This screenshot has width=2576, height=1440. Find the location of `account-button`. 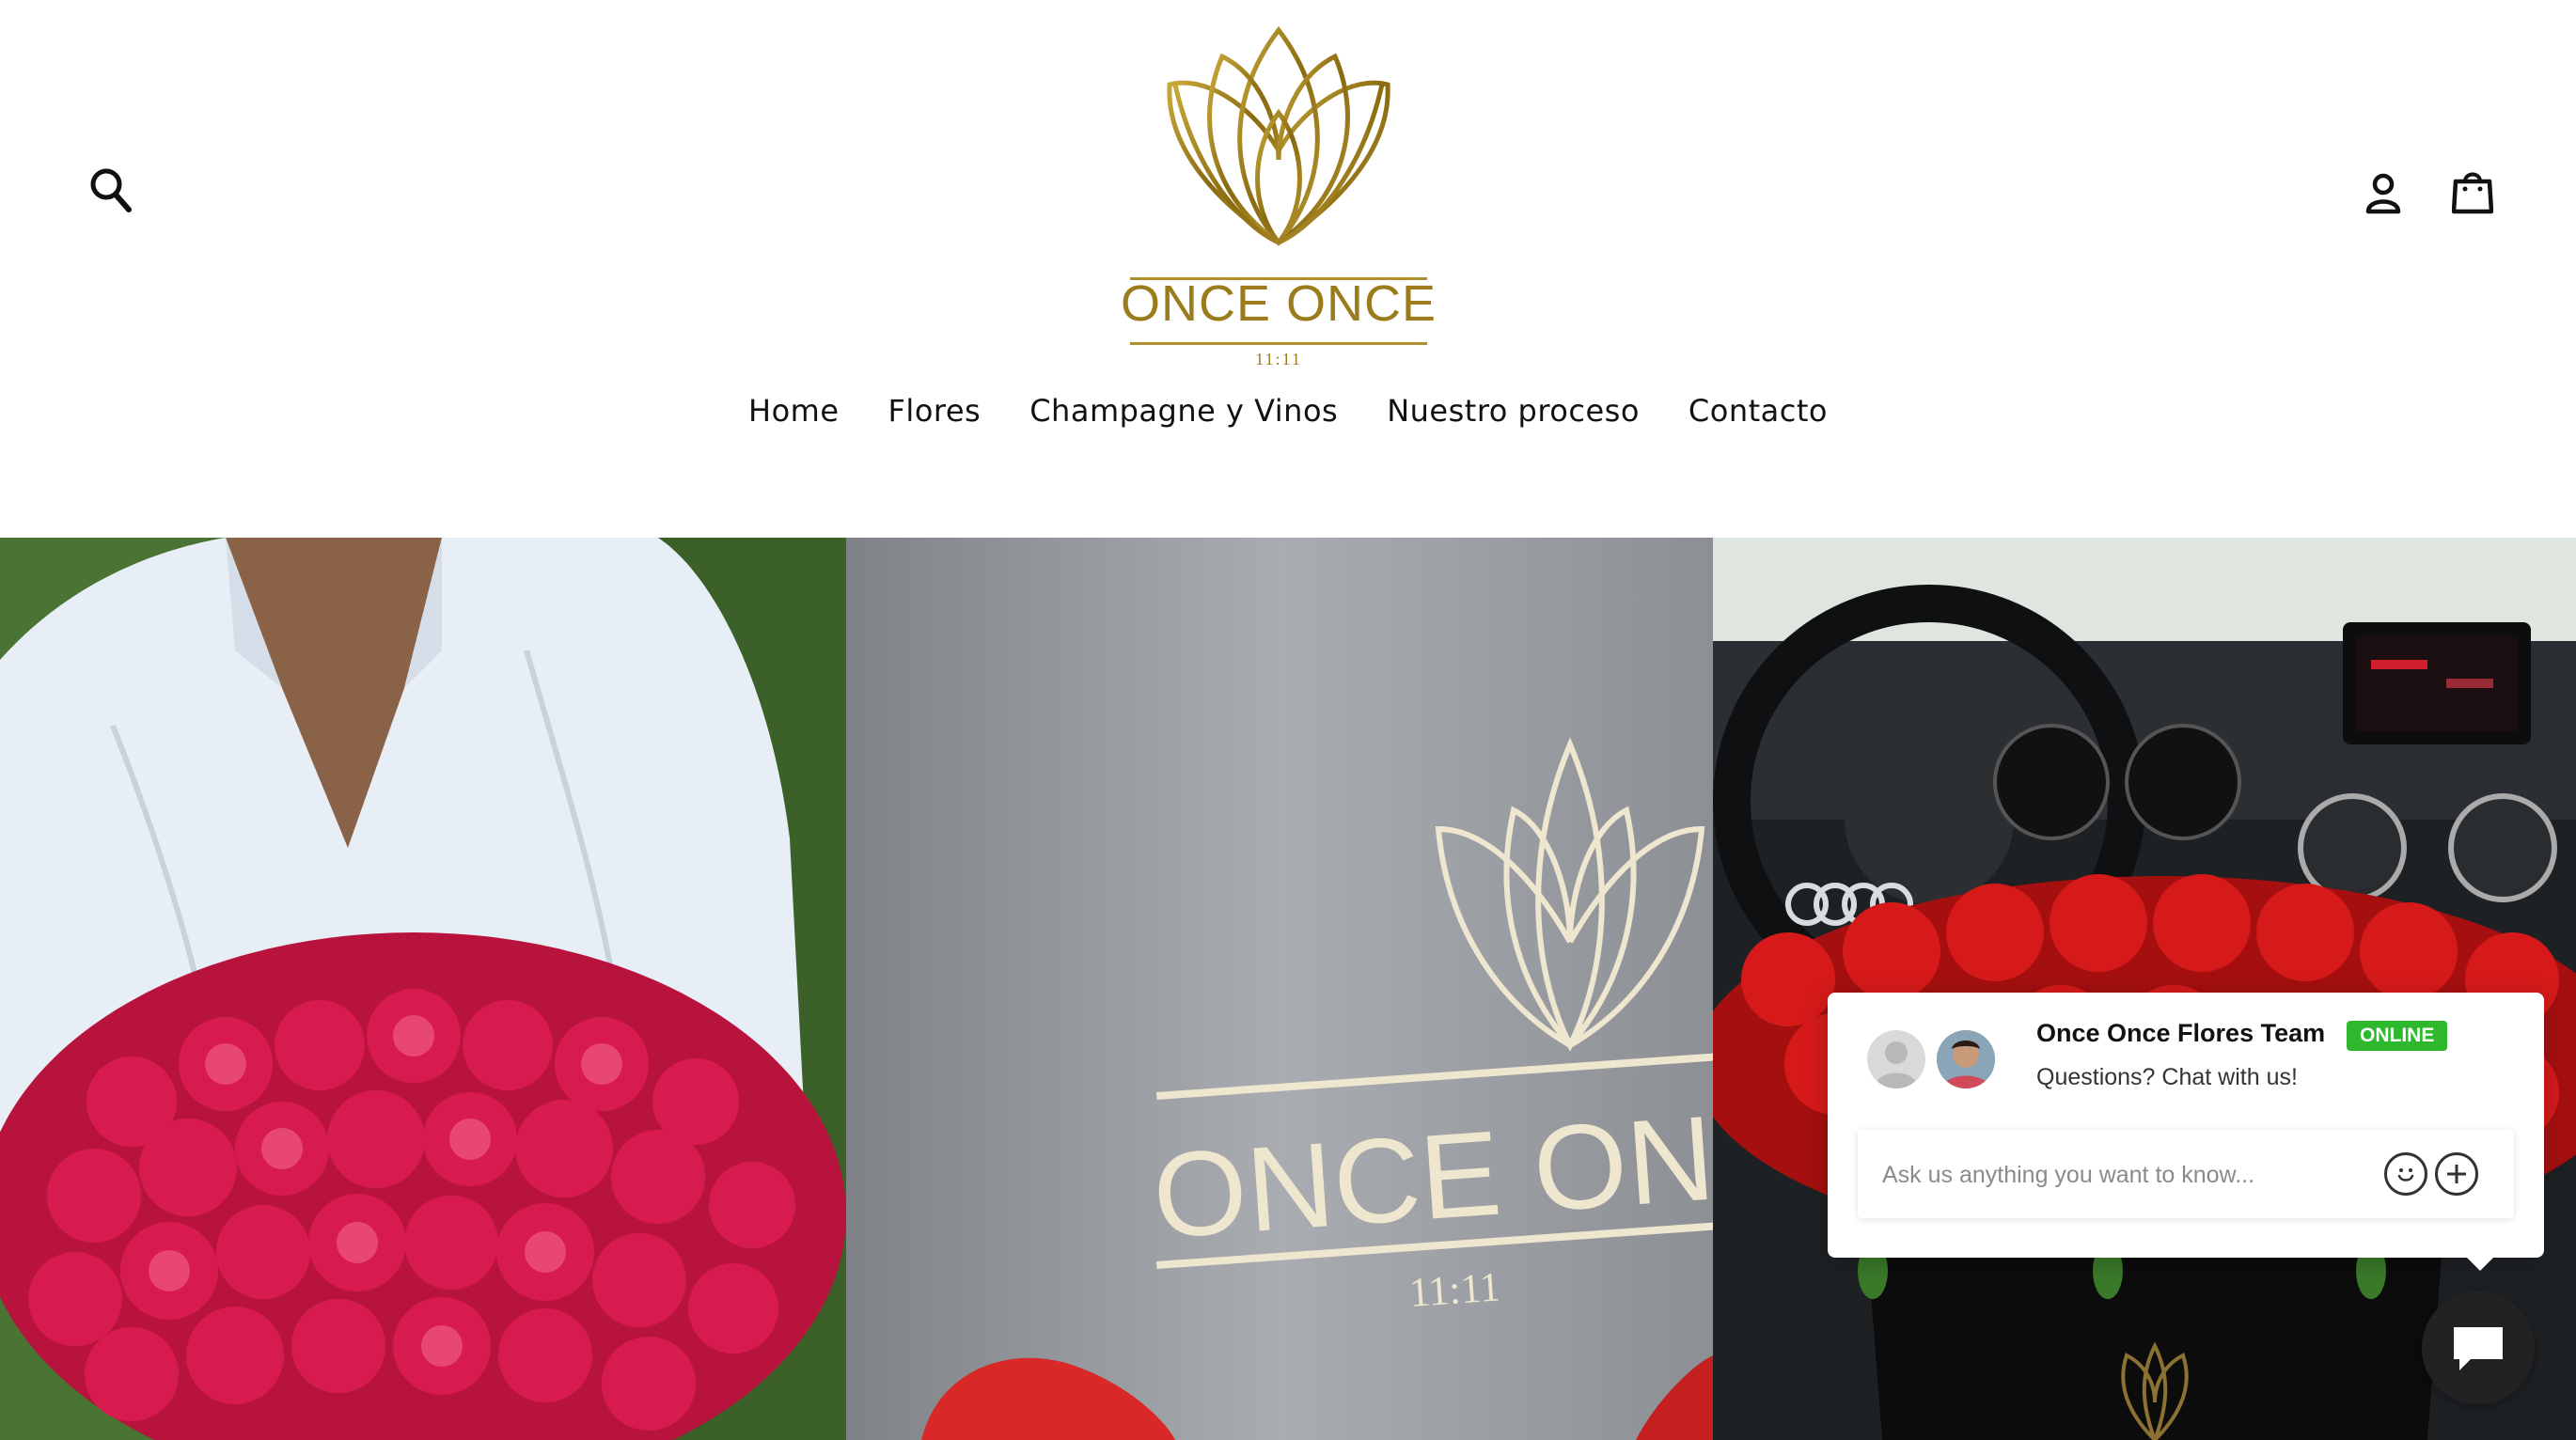

account-button is located at coordinates (2383, 194).